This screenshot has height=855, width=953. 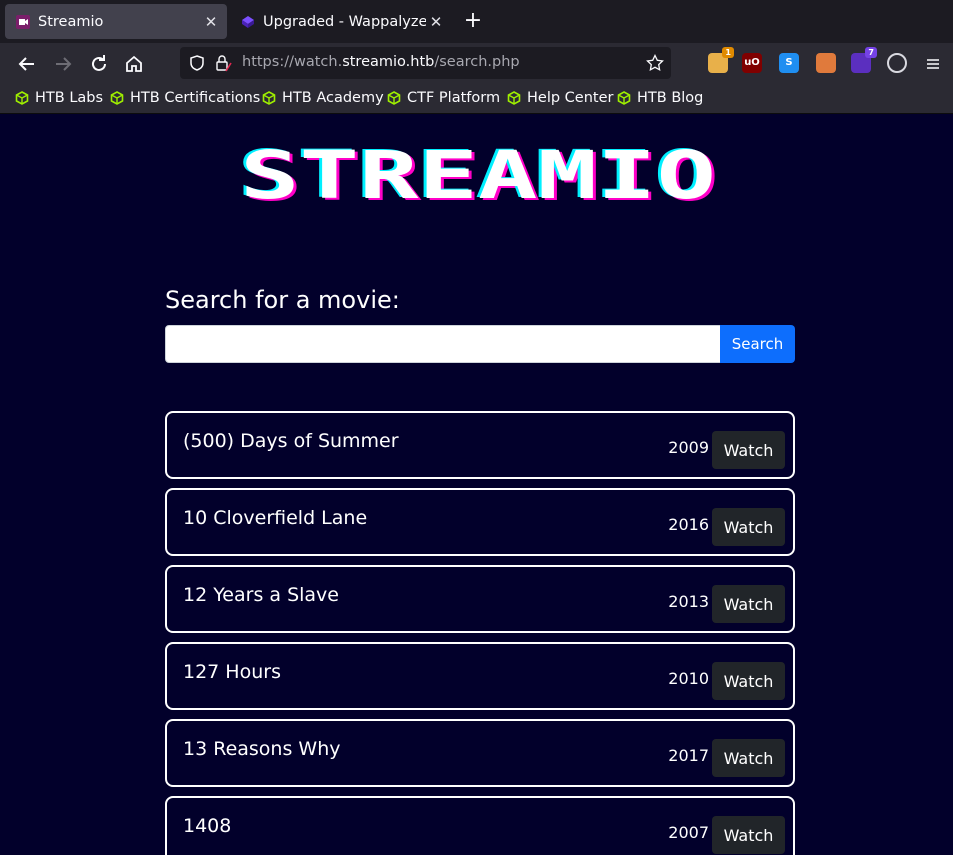 I want to click on search-input, so click(x=443, y=344).